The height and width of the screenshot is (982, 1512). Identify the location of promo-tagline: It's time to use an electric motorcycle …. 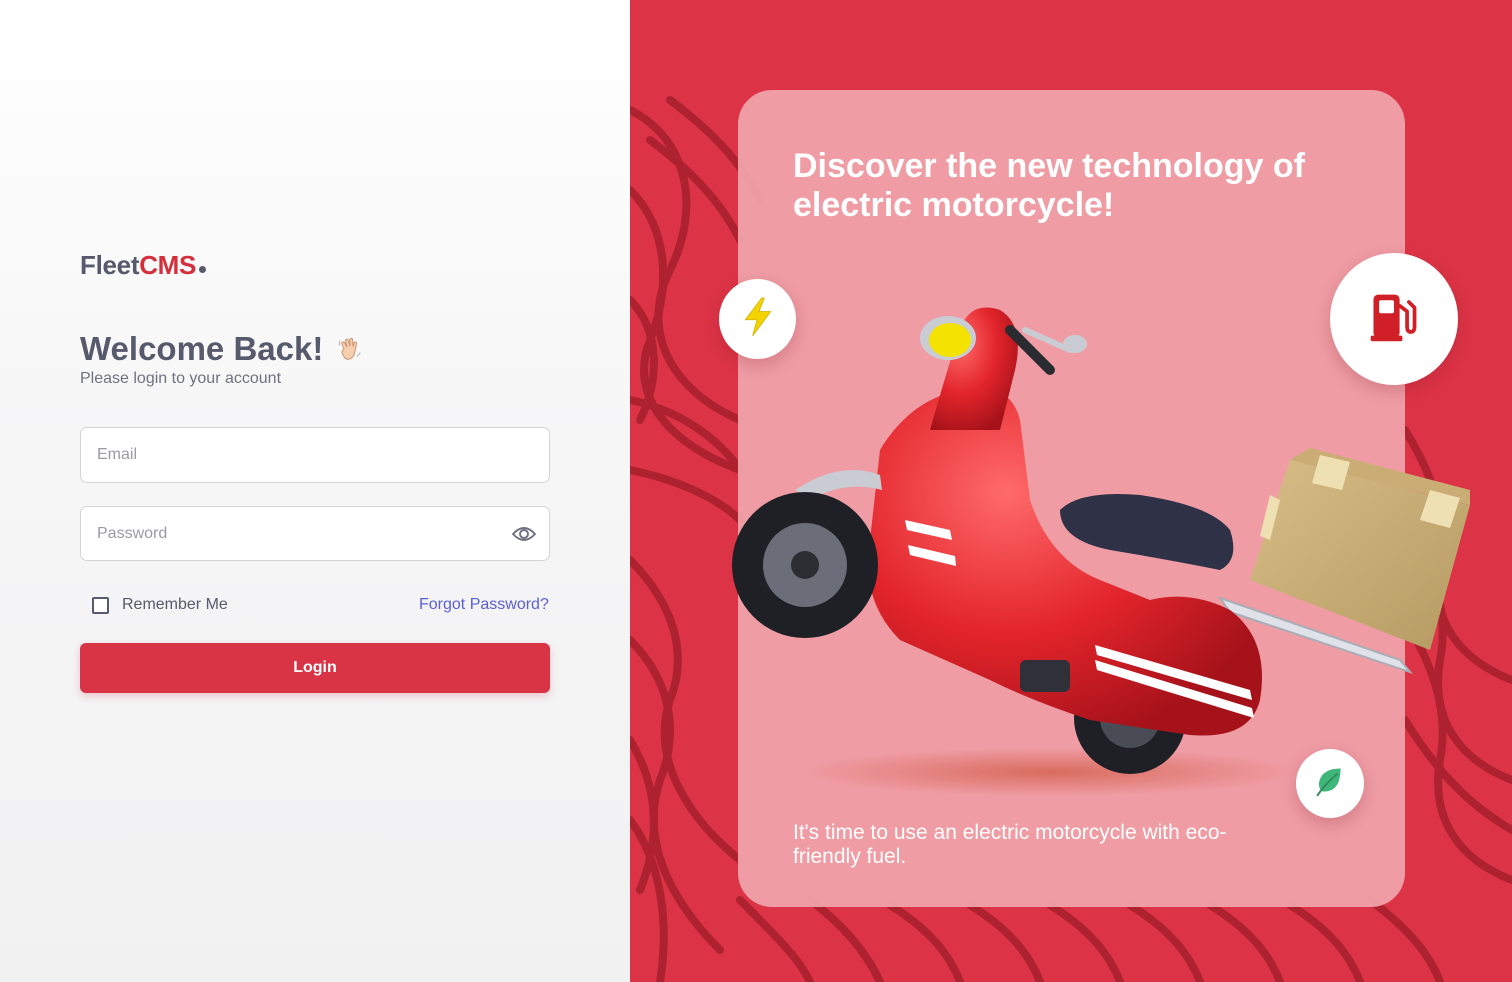
(1010, 844).